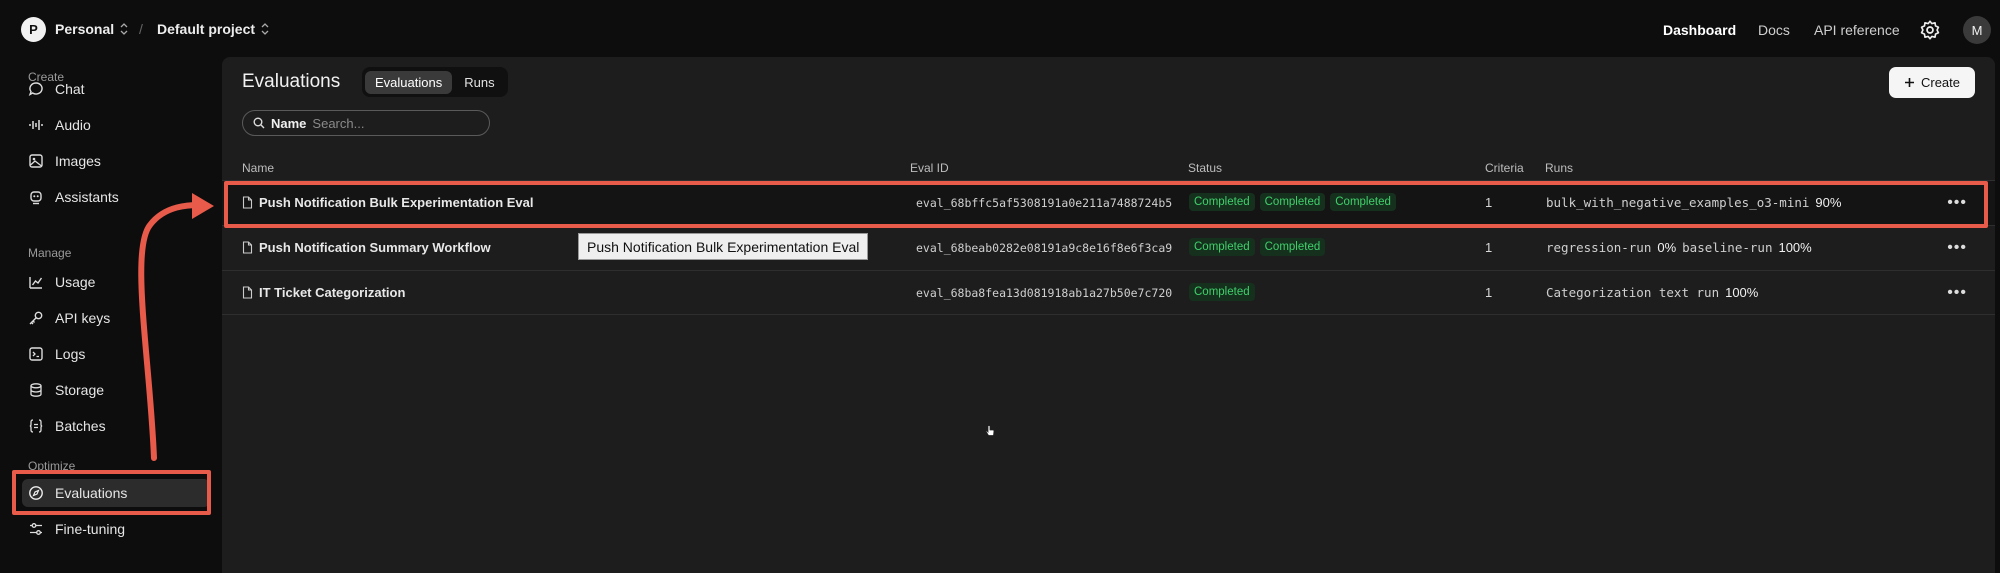  What do you see at coordinates (36, 390) in the screenshot?
I see `database-icon` at bounding box center [36, 390].